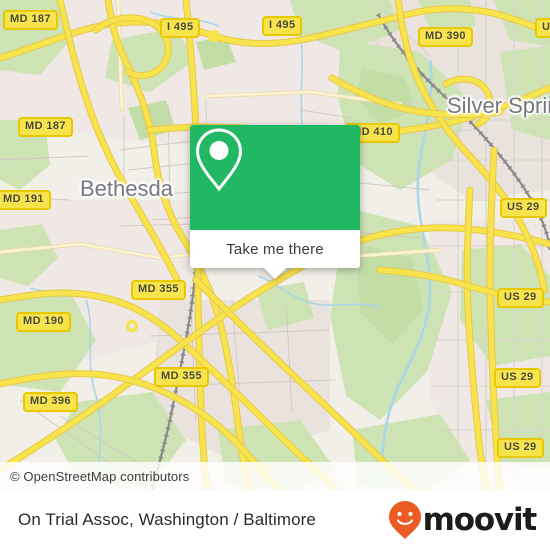 Image resolution: width=550 pixels, height=550 pixels. What do you see at coordinates (275, 177) in the screenshot?
I see `popup-icon-area` at bounding box center [275, 177].